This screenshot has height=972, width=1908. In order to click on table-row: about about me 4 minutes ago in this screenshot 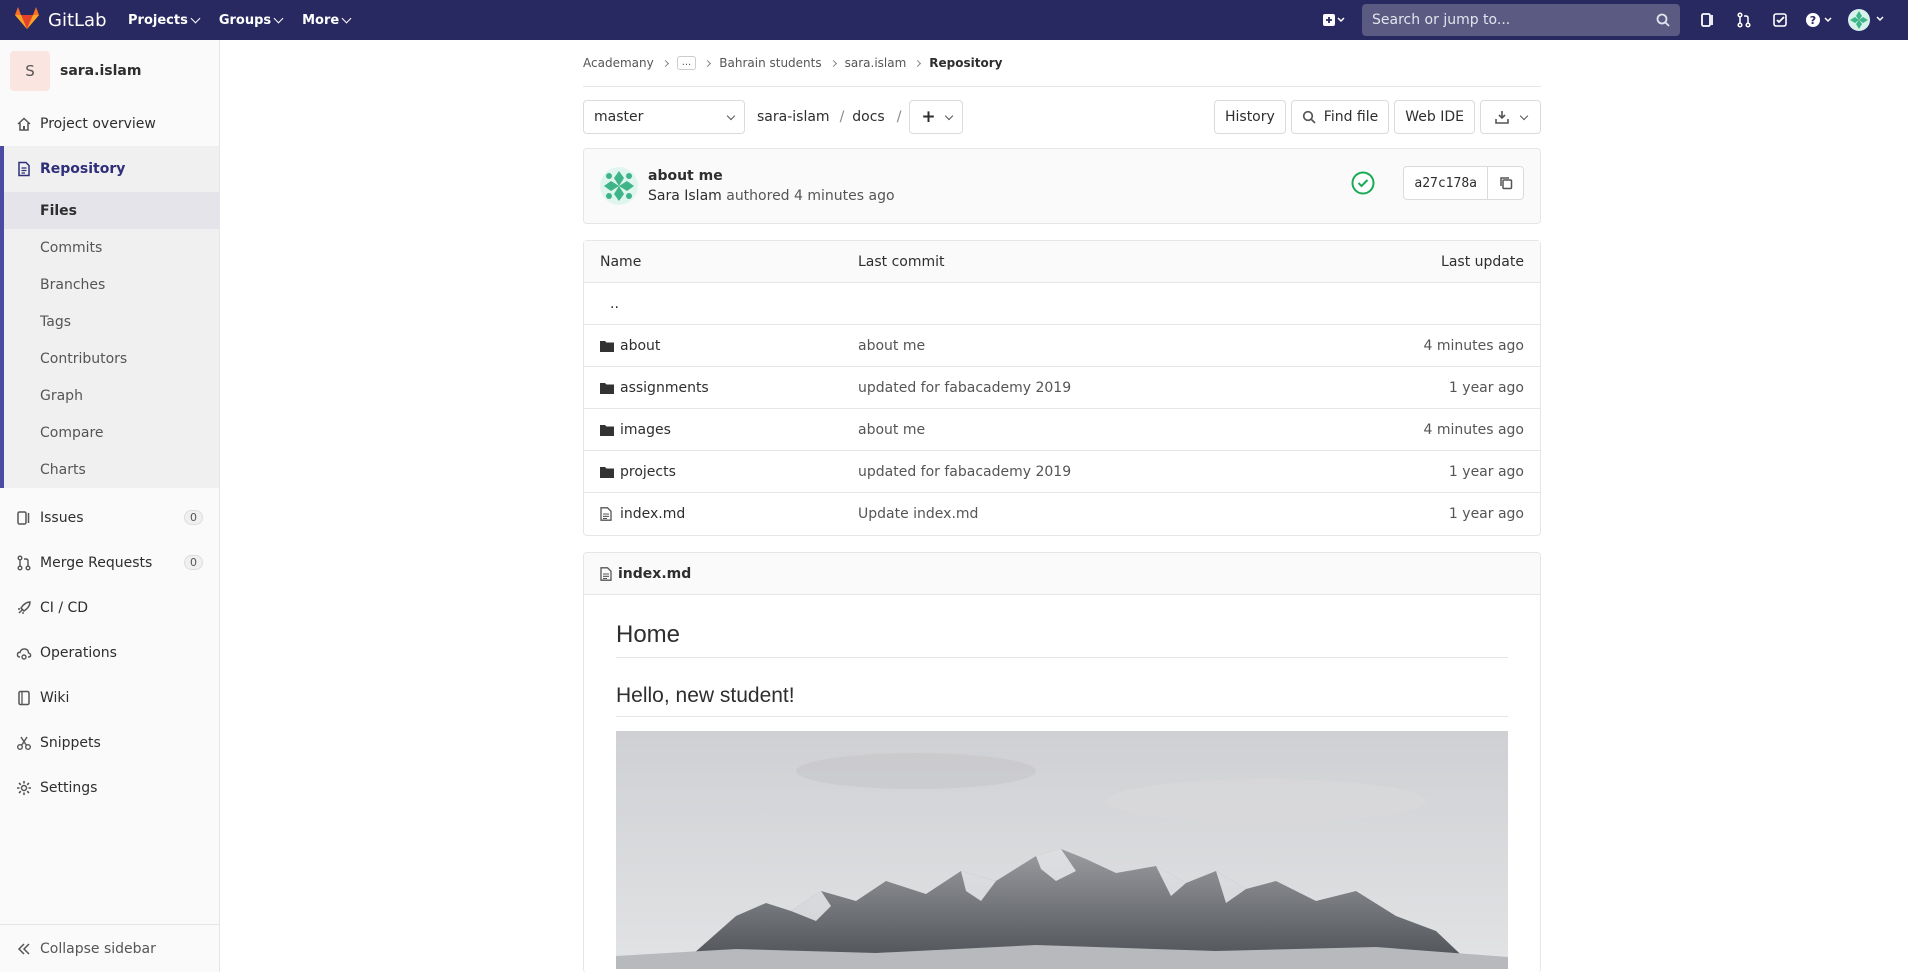, I will do `click(1062, 346)`.